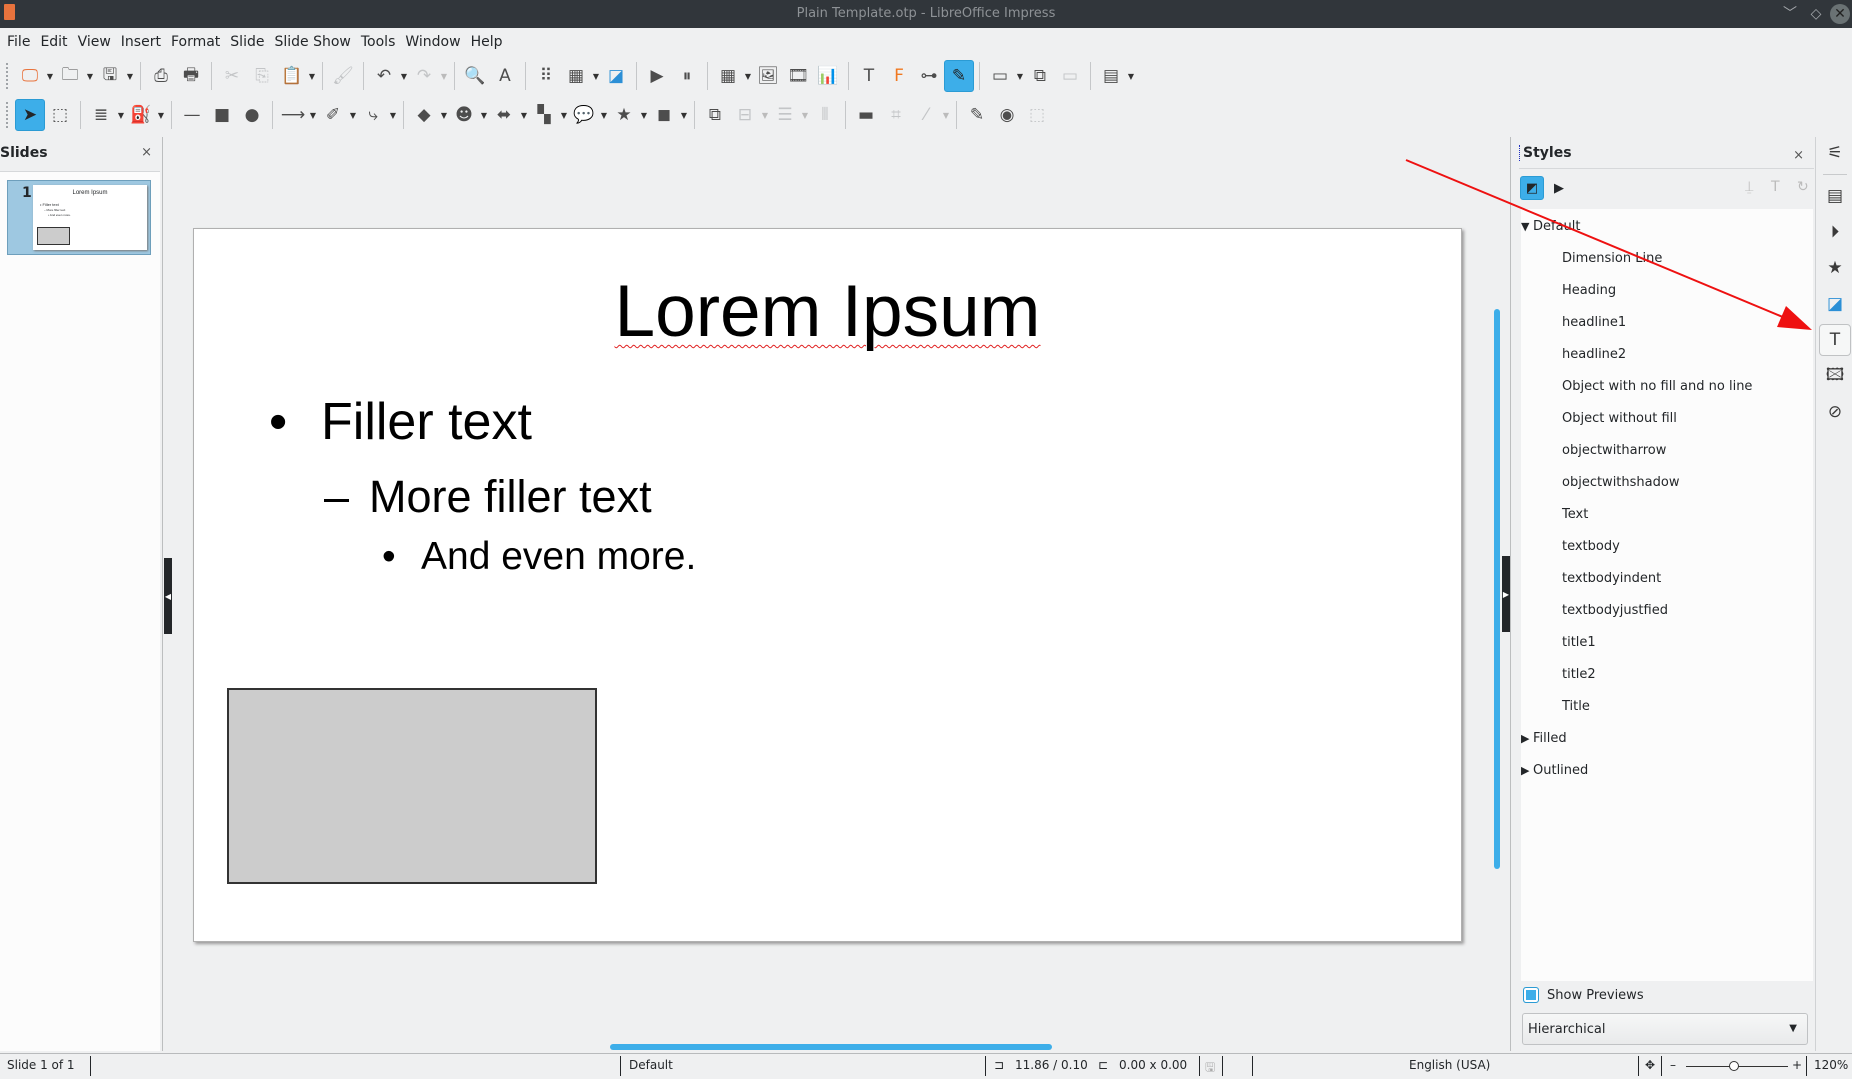 Image resolution: width=1852 pixels, height=1079 pixels. What do you see at coordinates (378, 42) in the screenshot?
I see `menu-tools: Tools` at bounding box center [378, 42].